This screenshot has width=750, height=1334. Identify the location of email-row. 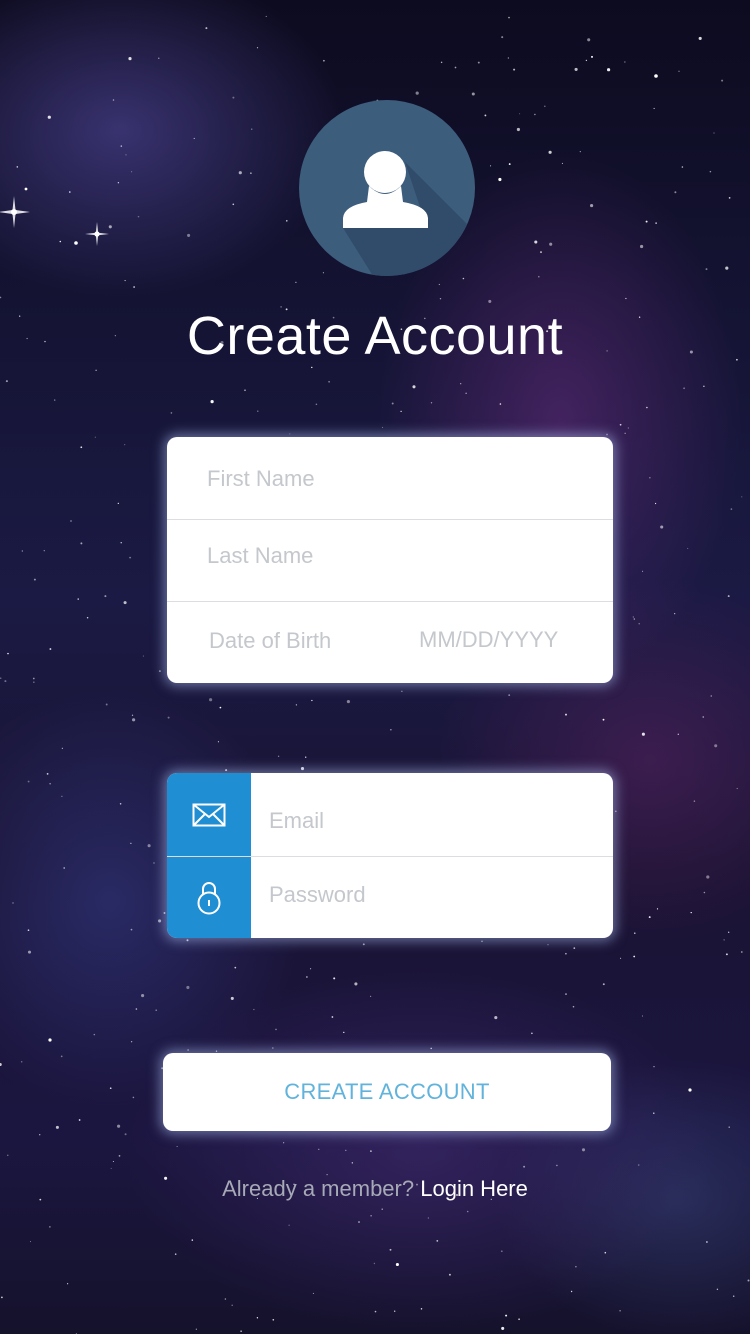
(390, 815).